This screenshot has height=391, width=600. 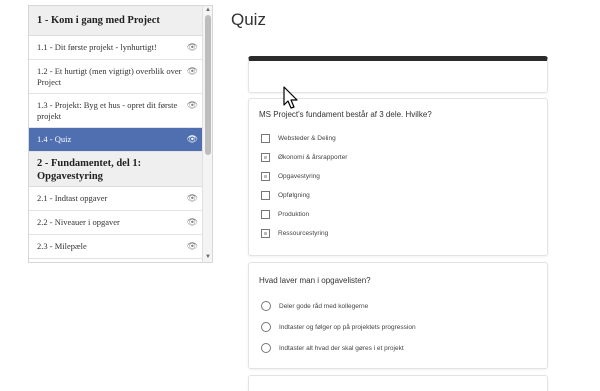 I want to click on section-header-1: 1 - Kom i gang med Project, so click(x=116, y=21).